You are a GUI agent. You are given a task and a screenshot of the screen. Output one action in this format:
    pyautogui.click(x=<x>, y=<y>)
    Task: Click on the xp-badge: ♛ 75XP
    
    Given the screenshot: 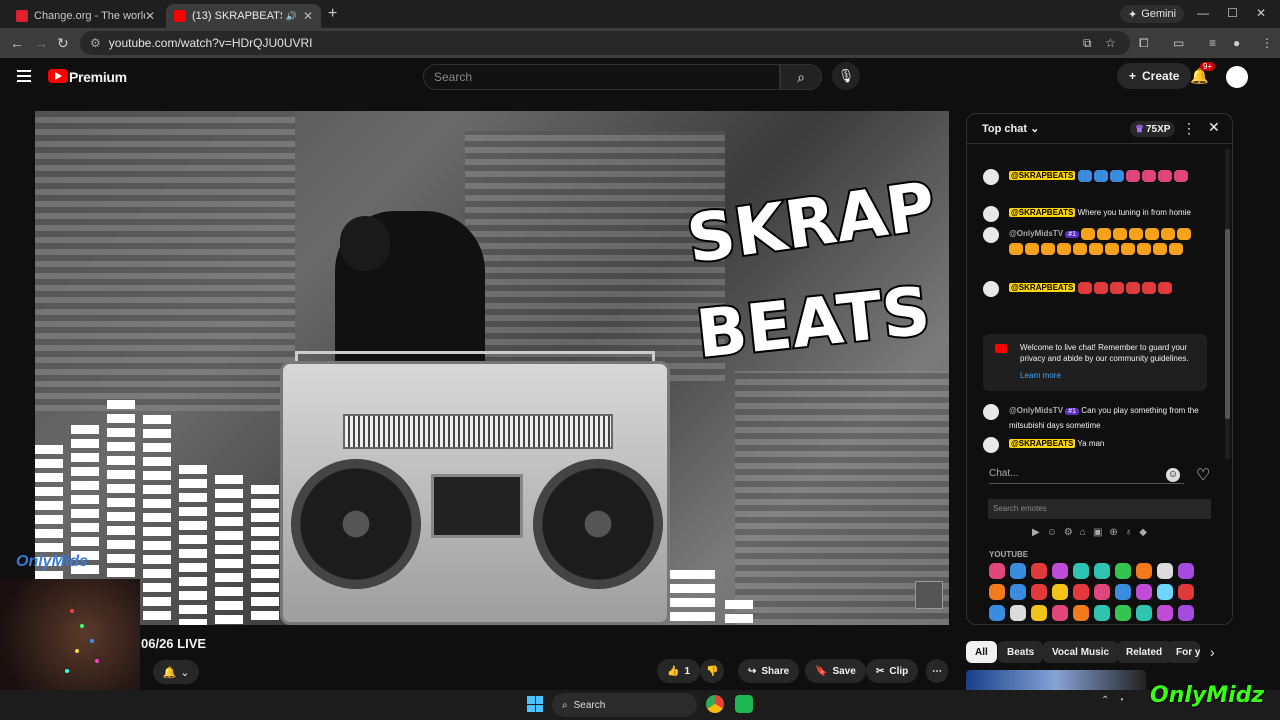 What is the action you would take?
    pyautogui.click(x=1153, y=129)
    